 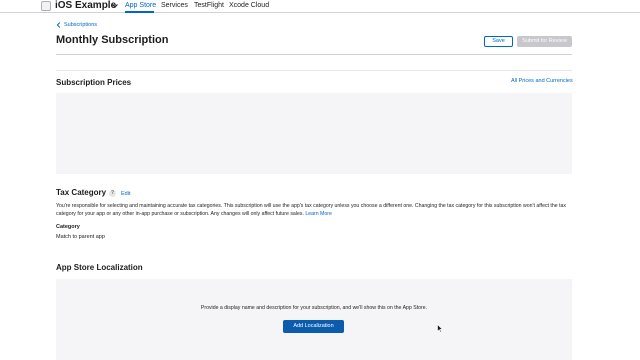 What do you see at coordinates (249, 6) in the screenshot?
I see `tab-xcode-cloud: Xcode Cloud` at bounding box center [249, 6].